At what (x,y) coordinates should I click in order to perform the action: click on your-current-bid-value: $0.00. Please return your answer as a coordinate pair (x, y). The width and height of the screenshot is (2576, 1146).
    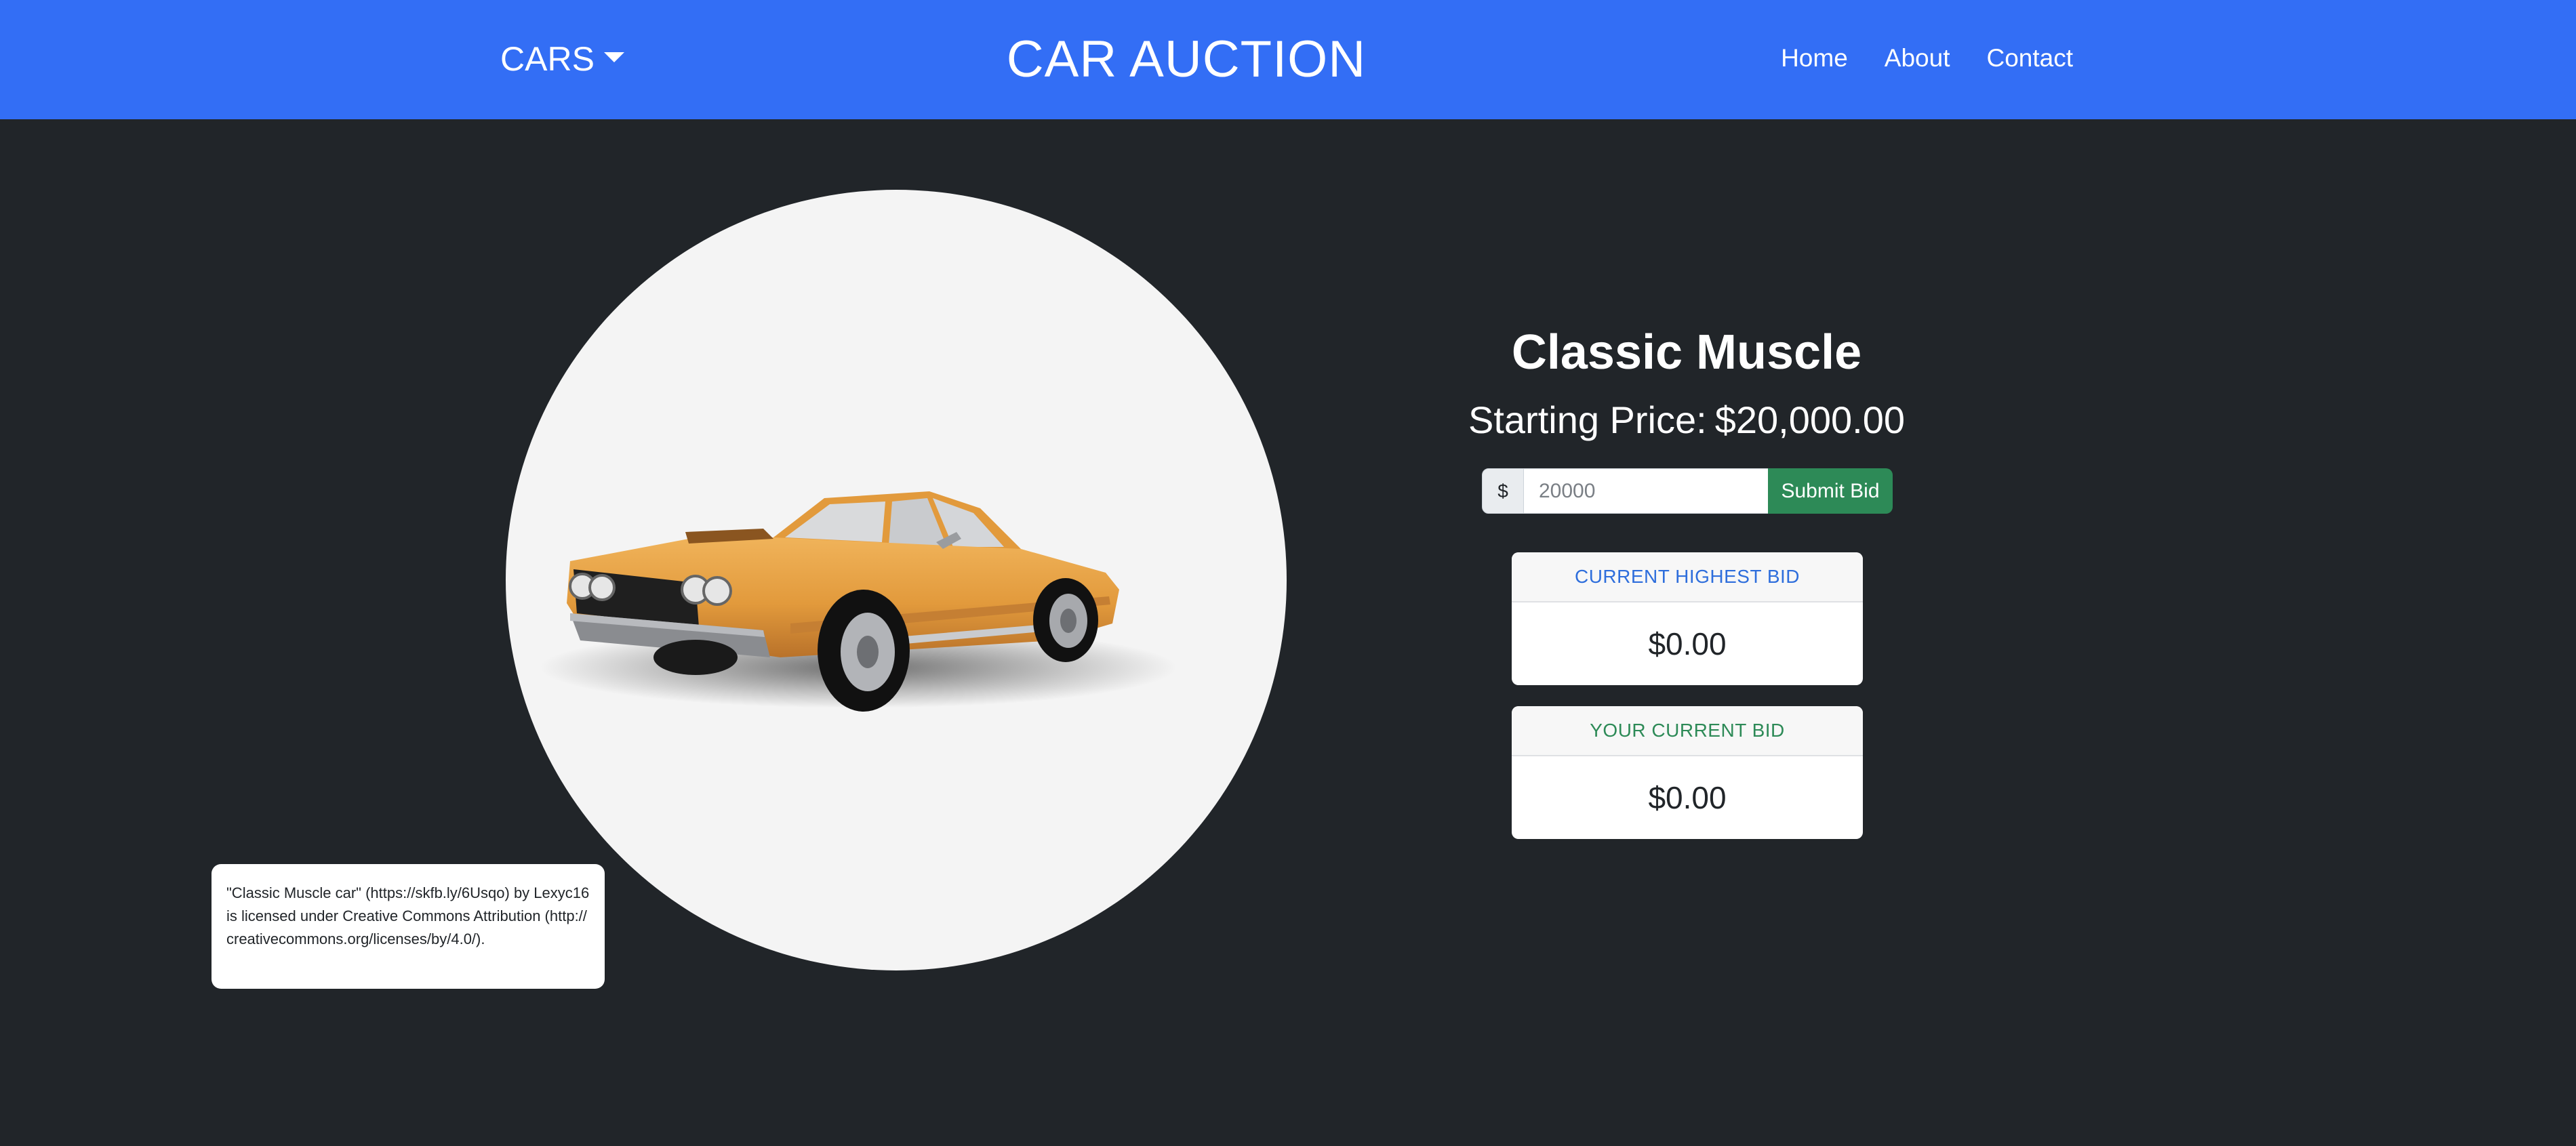
    Looking at the image, I should click on (1687, 797).